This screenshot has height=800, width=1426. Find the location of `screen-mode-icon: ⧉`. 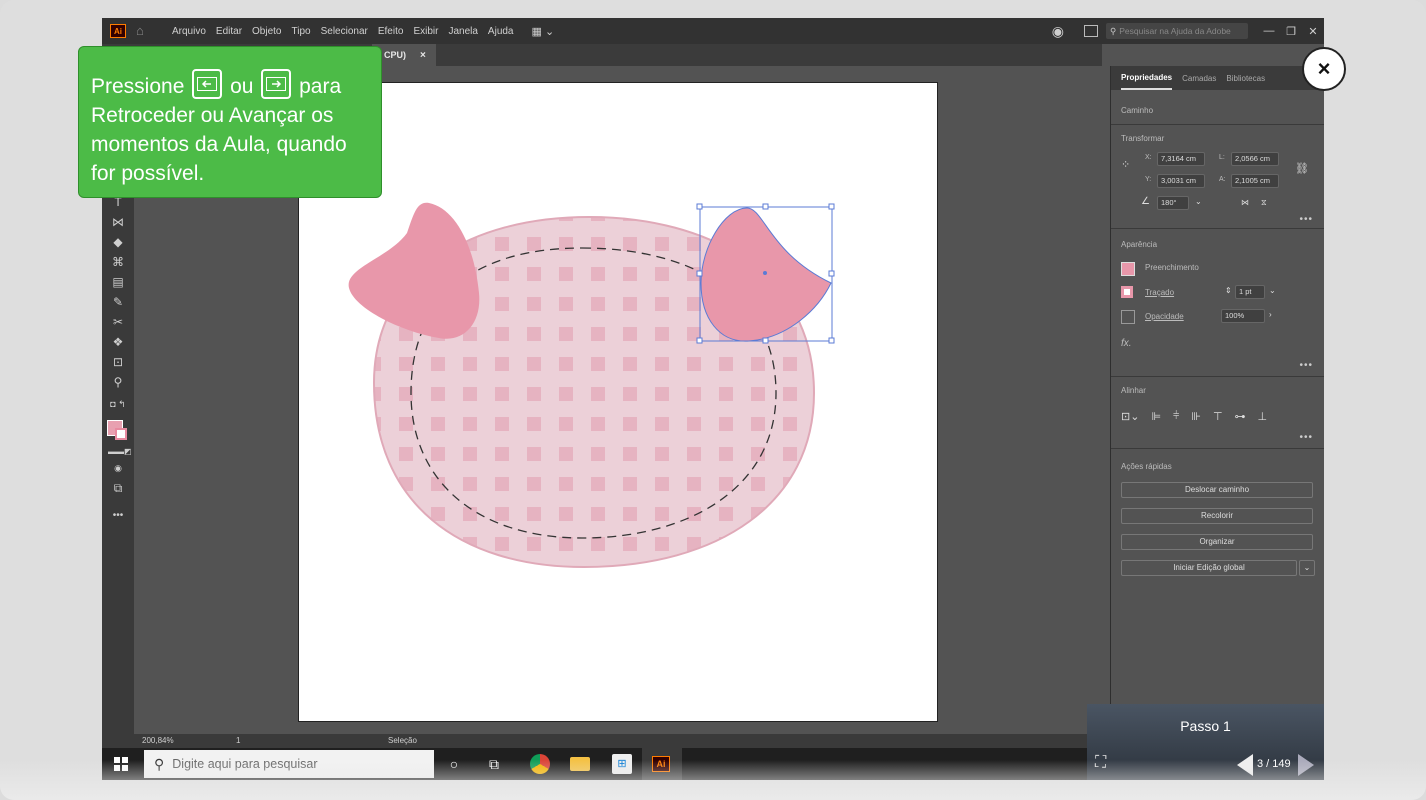

screen-mode-icon: ⧉ is located at coordinates (118, 488).